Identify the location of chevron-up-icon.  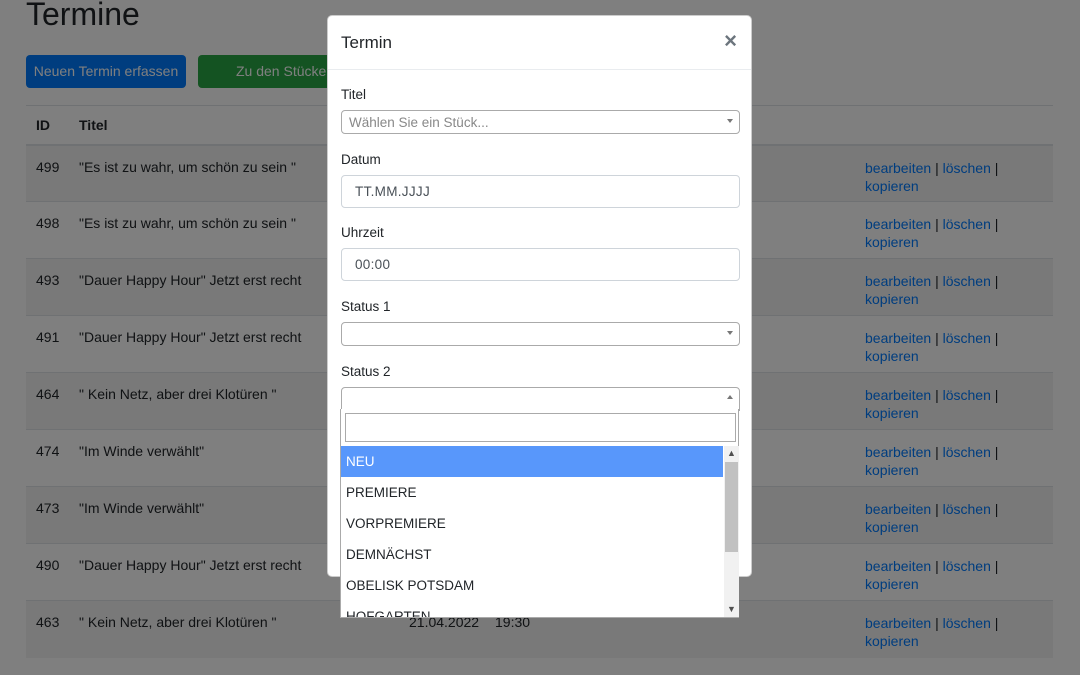
(730, 397).